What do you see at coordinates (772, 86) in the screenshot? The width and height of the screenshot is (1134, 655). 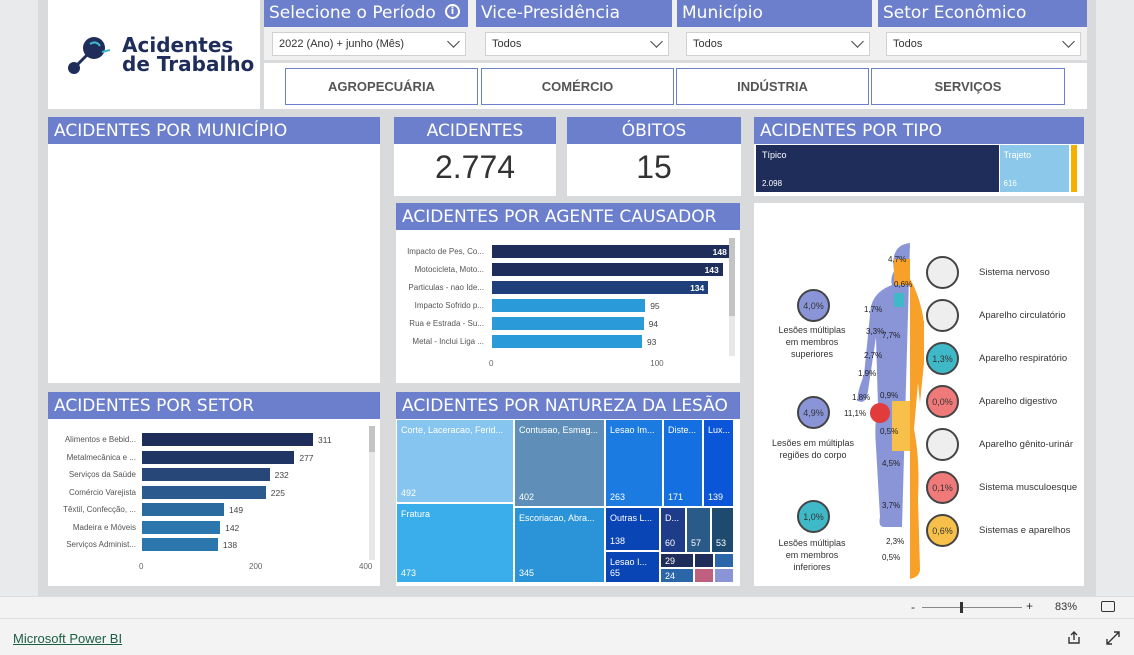 I see `segment-industria-button: INDÚSTRIA` at bounding box center [772, 86].